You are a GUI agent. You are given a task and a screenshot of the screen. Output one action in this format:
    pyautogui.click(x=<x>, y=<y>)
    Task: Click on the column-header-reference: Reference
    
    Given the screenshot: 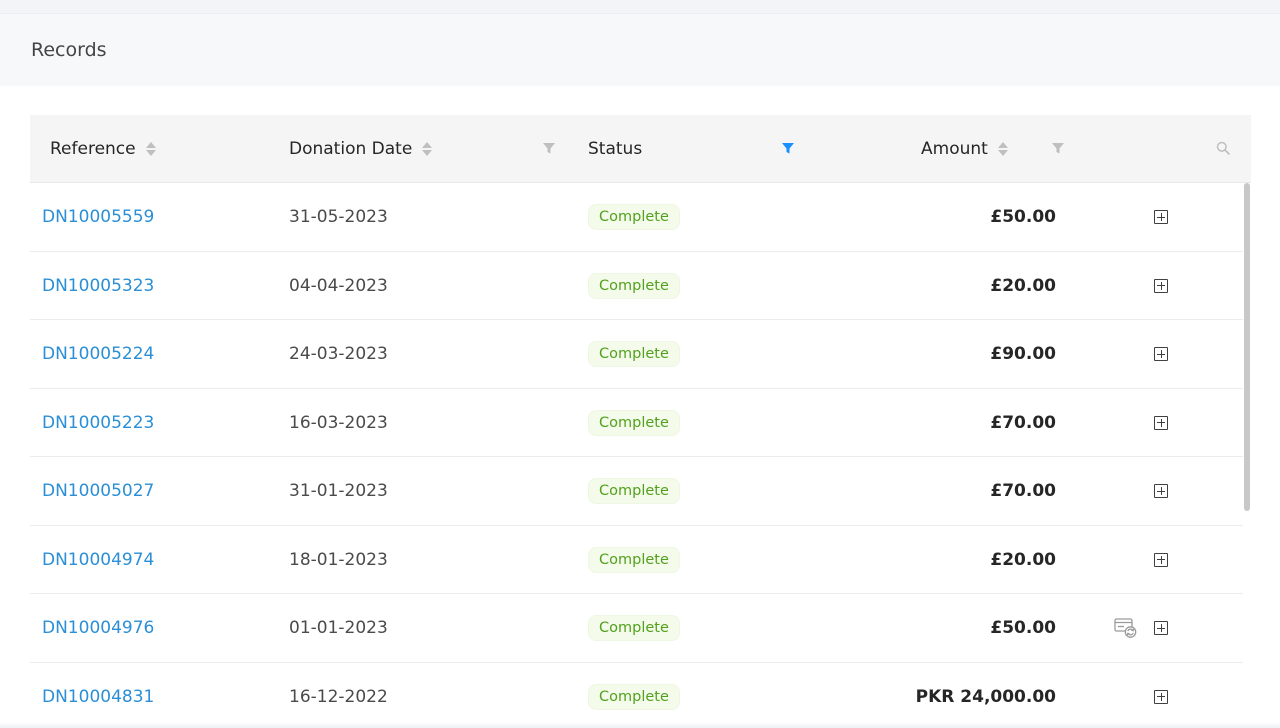 What is the action you would take?
    pyautogui.click(x=103, y=148)
    